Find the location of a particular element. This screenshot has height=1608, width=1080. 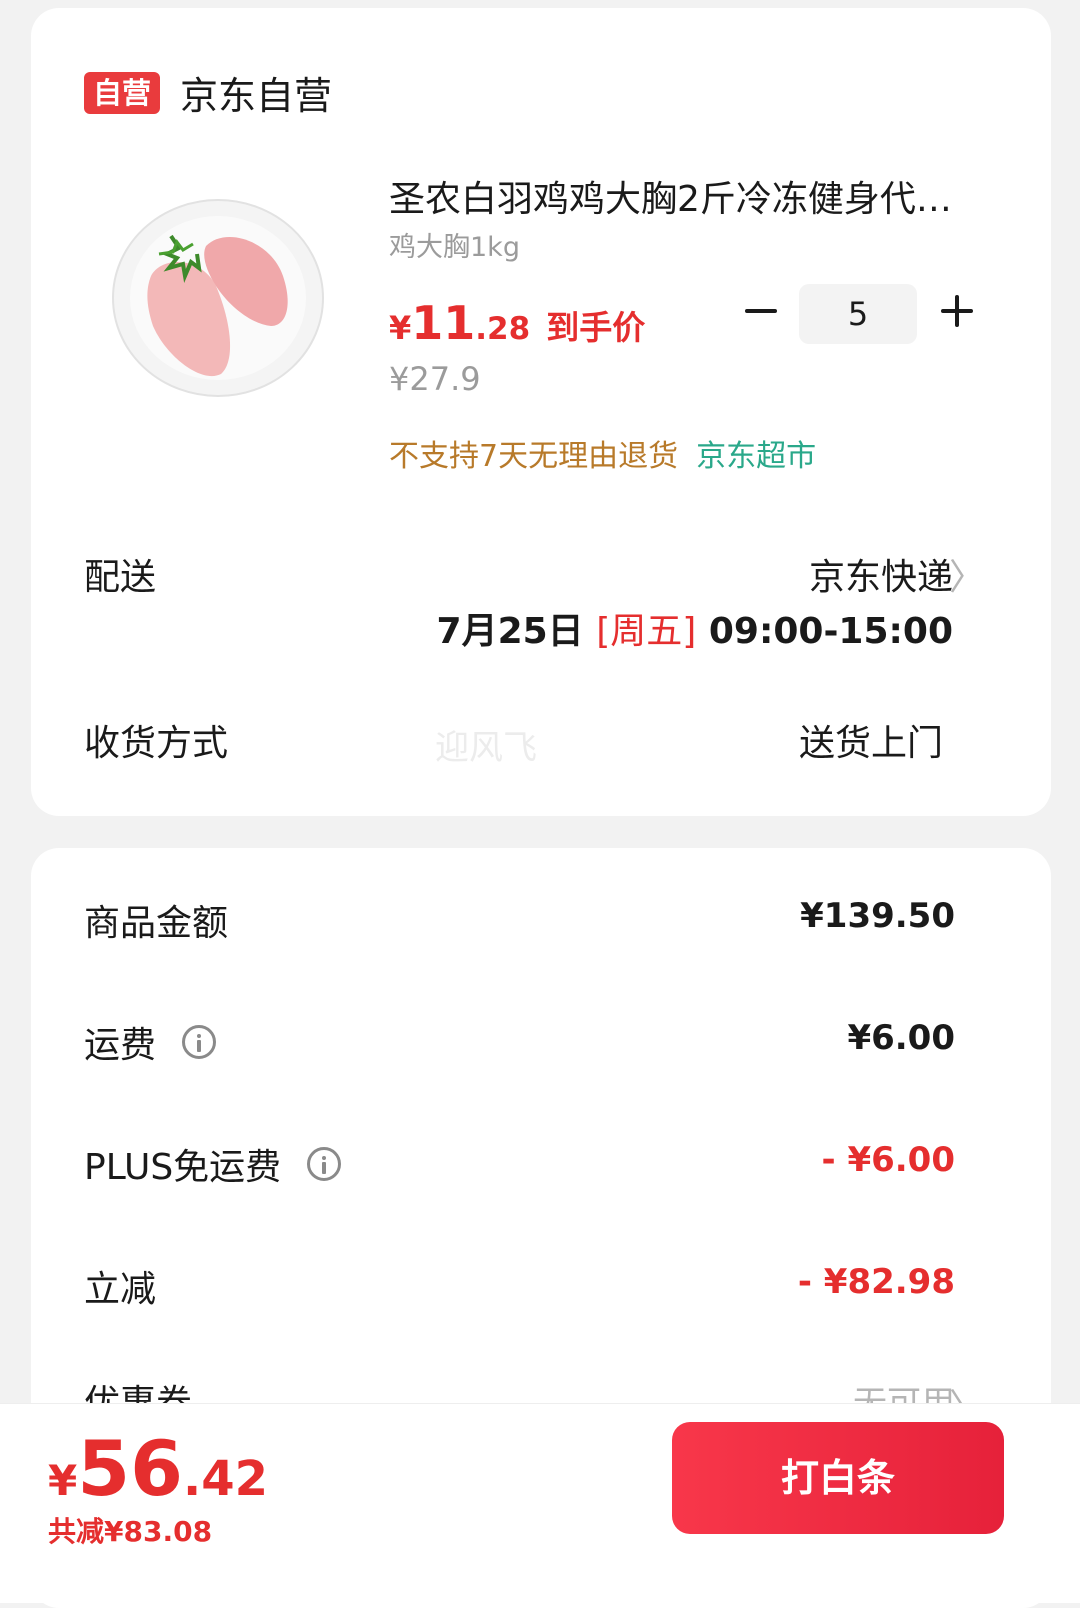

checkout-bar: ¥ 56 .42 共减¥83.08 打白条 is located at coordinates (540, 1503).